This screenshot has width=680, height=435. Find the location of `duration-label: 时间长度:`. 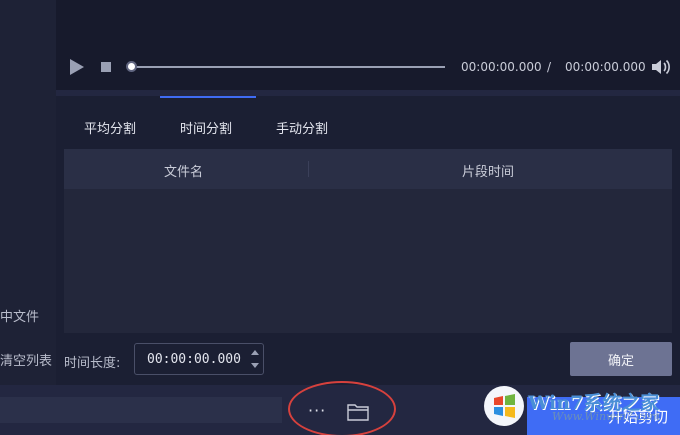

duration-label: 时间长度: is located at coordinates (92, 363).